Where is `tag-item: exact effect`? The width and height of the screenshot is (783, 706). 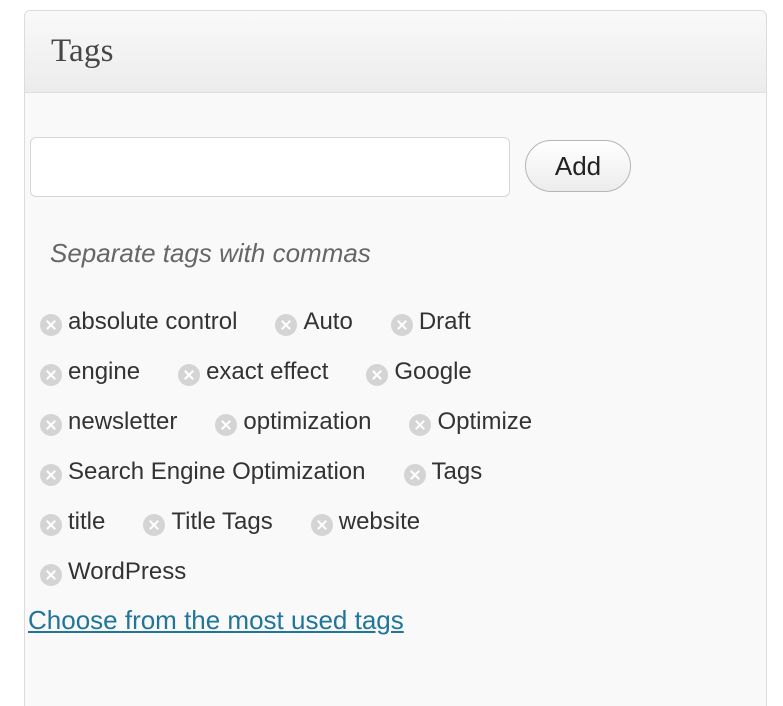
tag-item: exact effect is located at coordinates (253, 372).